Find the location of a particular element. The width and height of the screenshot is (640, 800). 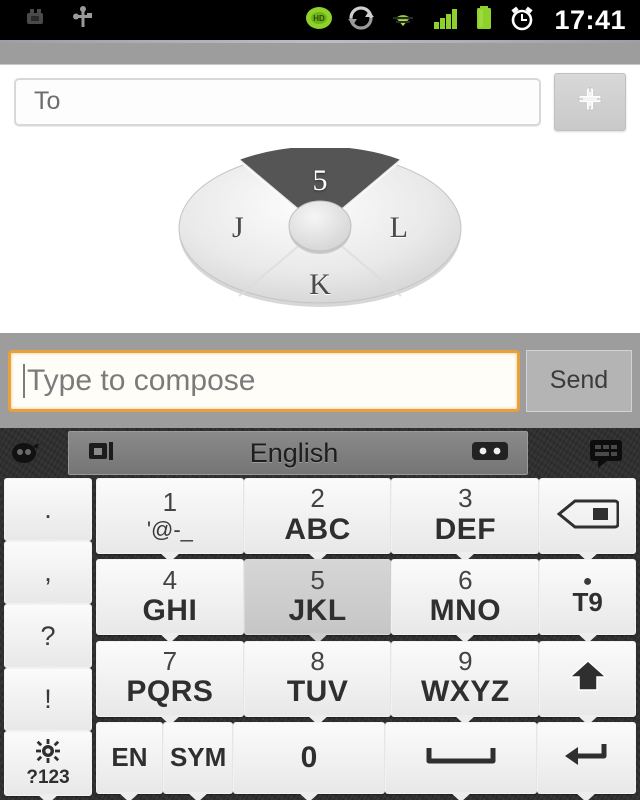

key-period: . is located at coordinates (48, 510).